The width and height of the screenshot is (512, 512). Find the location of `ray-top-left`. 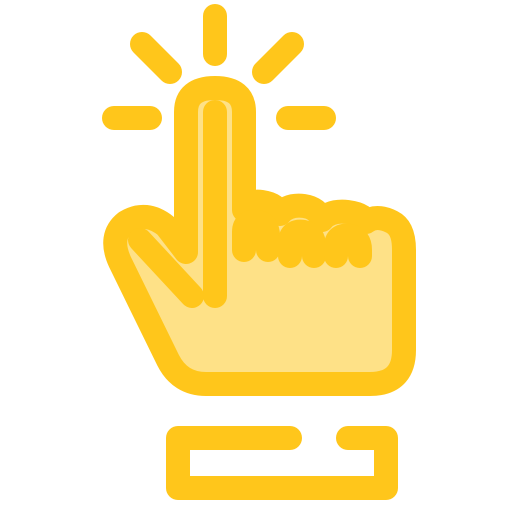

ray-top-left is located at coordinates (156, 58).